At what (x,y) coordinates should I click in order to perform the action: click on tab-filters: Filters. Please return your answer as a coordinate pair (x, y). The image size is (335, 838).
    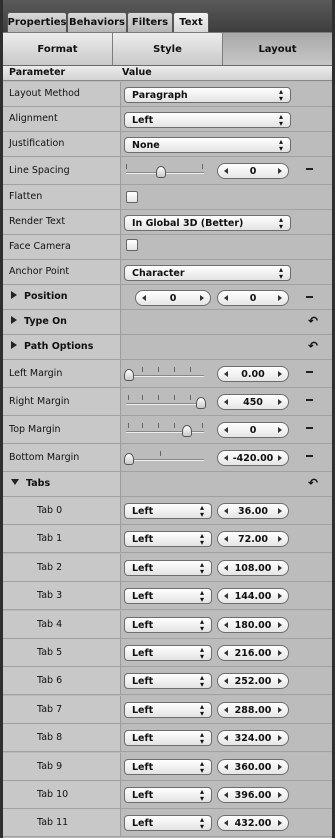
    Looking at the image, I should click on (150, 22).